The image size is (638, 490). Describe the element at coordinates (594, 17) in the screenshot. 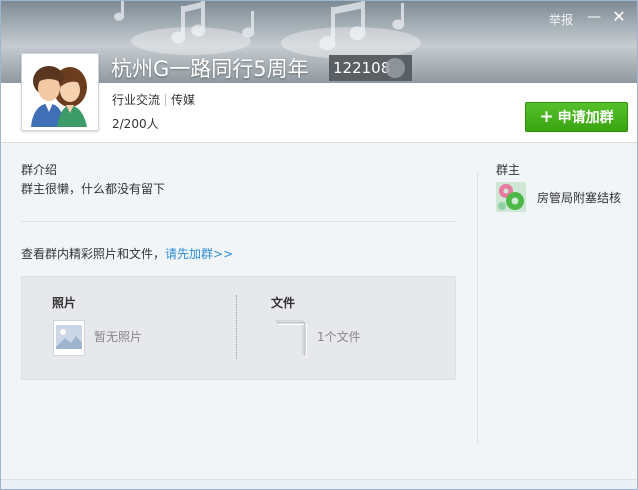

I see `minimize-button: —` at that location.